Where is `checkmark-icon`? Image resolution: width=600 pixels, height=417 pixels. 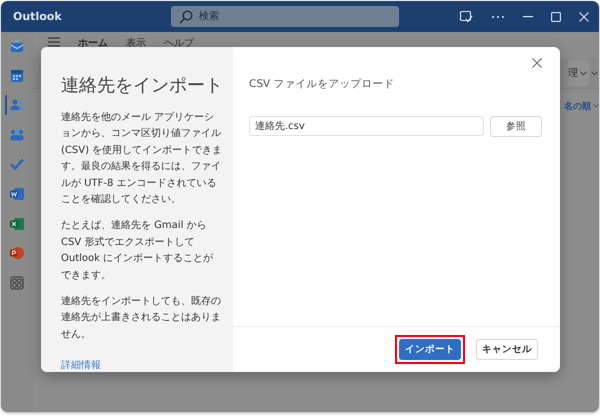
checkmark-icon is located at coordinates (17, 164).